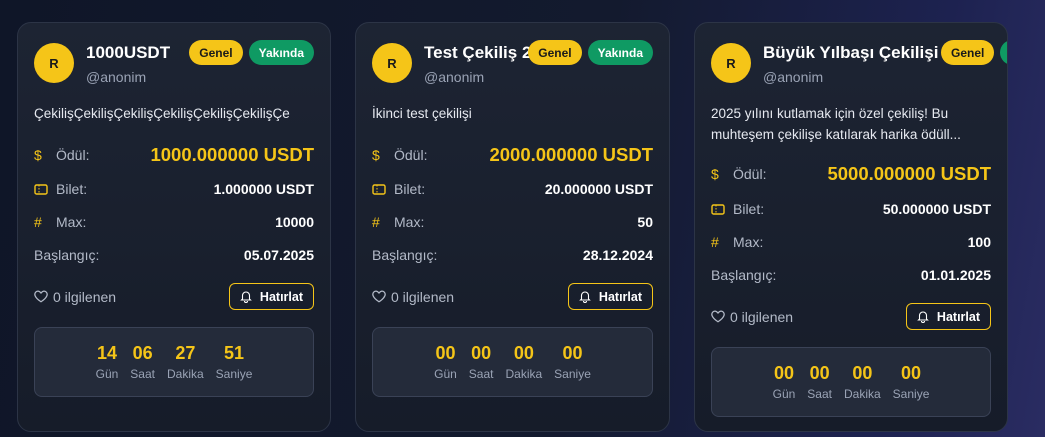  I want to click on badge-group: Genel, so click(974, 52).